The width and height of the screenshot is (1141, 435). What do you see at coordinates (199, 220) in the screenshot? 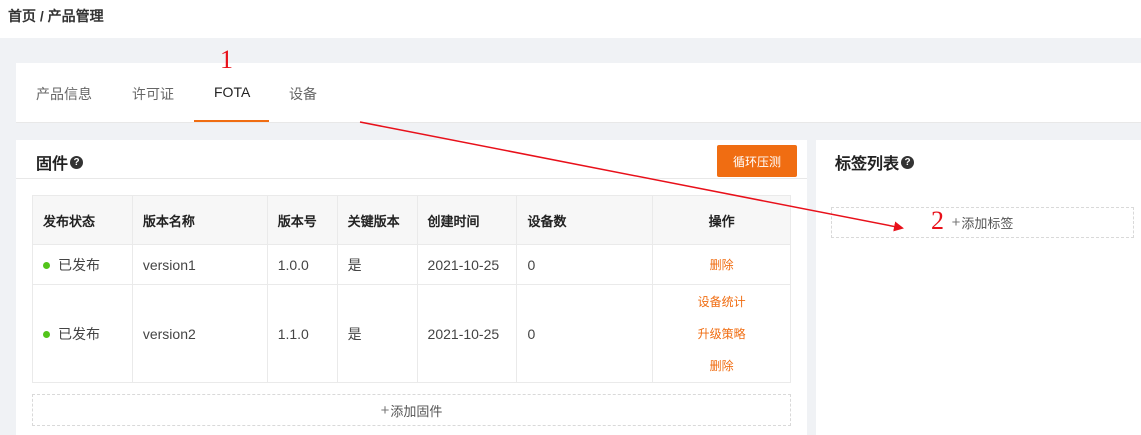
I see `column-header: 版本名称` at bounding box center [199, 220].